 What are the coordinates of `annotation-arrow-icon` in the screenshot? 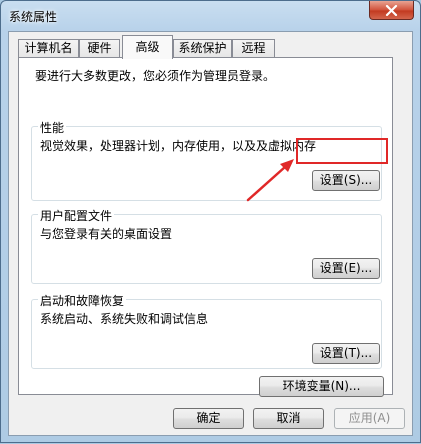 It's located at (270, 180).